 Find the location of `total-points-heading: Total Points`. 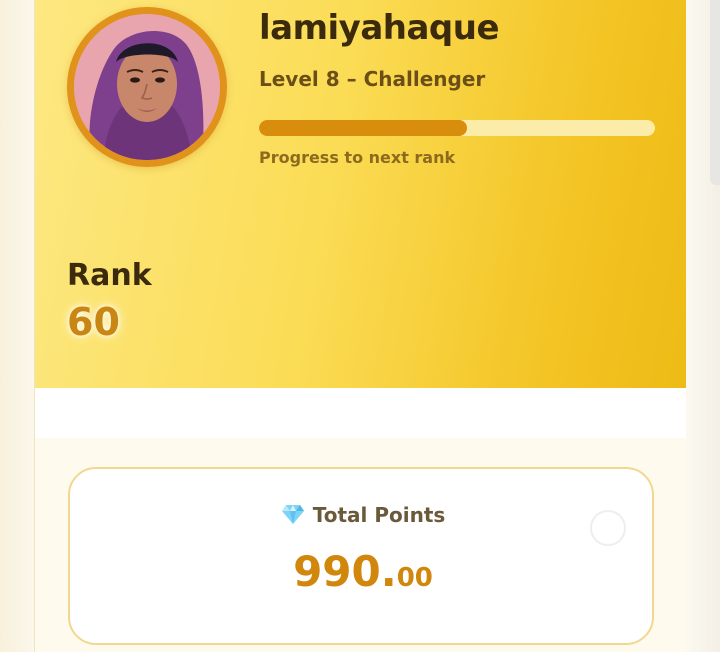

total-points-heading: Total Points is located at coordinates (363, 516).